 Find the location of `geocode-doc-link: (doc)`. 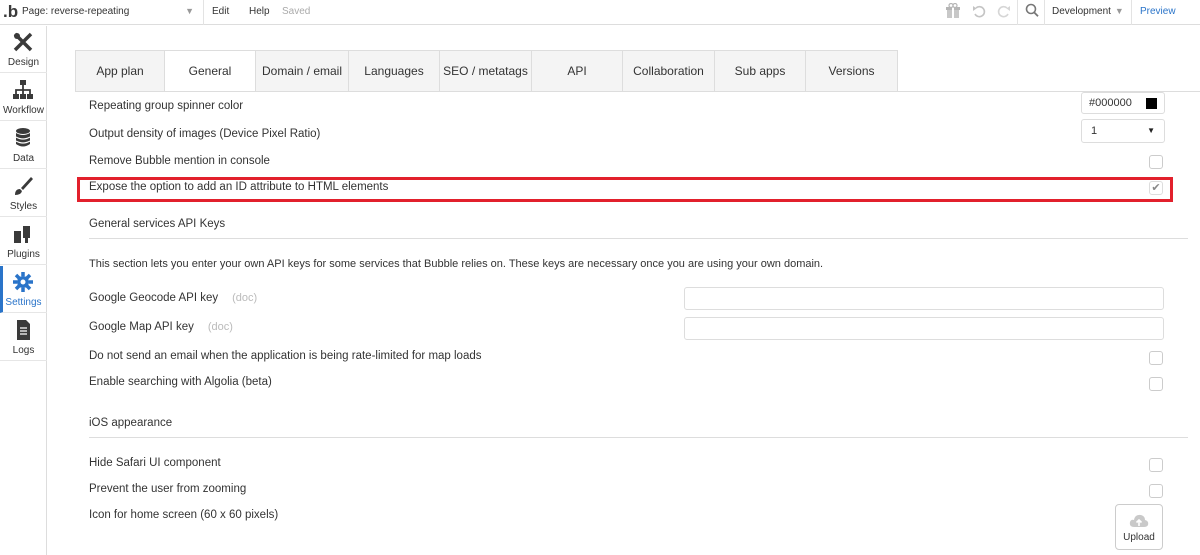

geocode-doc-link: (doc) is located at coordinates (244, 298).